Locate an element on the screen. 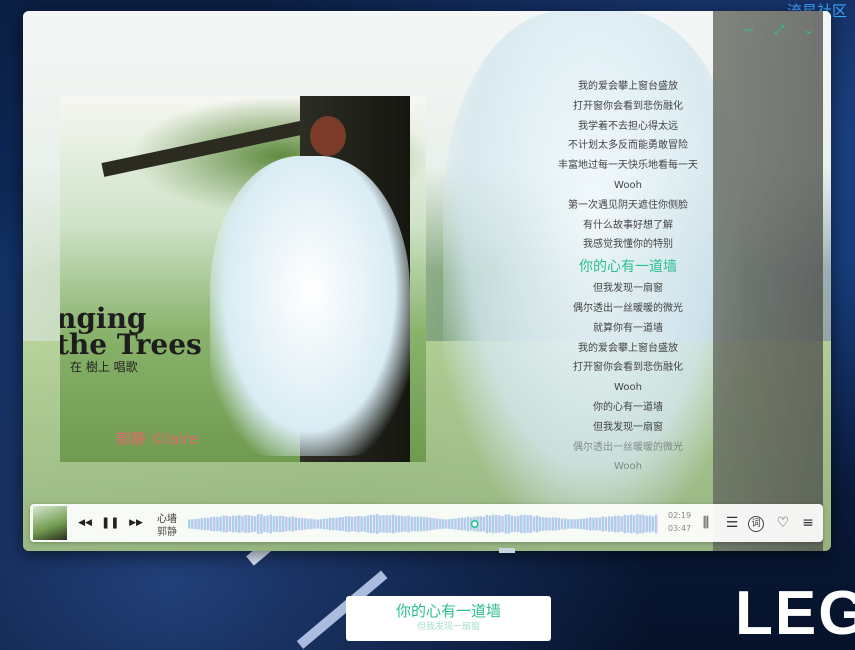  minus-icon: − is located at coordinates (749, 31).